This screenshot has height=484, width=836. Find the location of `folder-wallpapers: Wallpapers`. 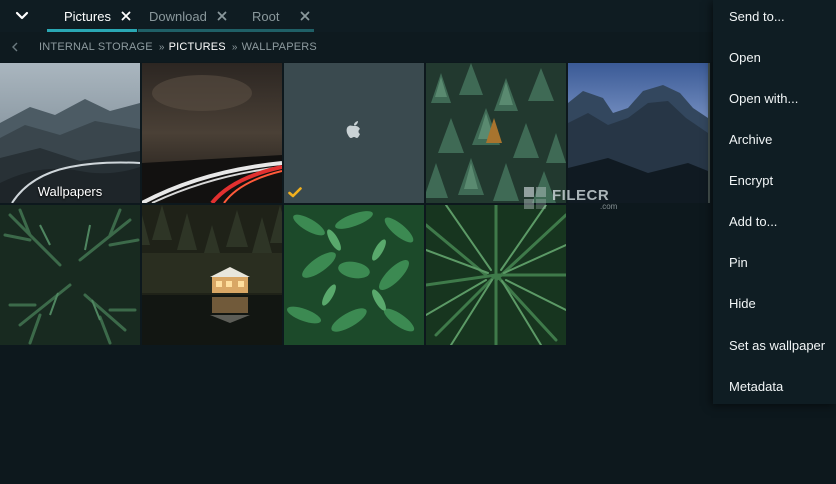

folder-wallpapers: Wallpapers is located at coordinates (70, 133).